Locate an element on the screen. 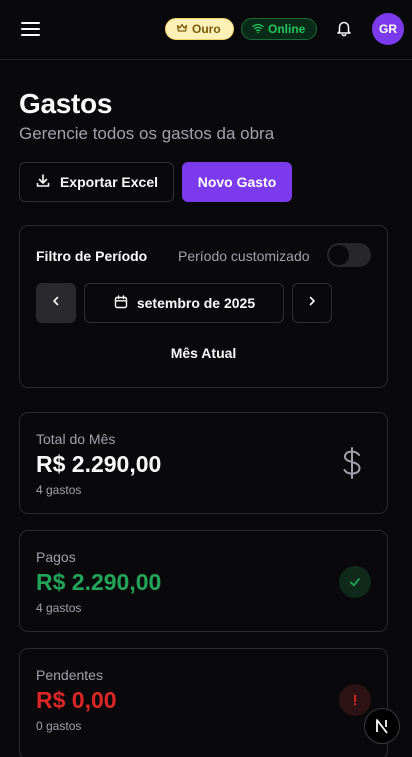  custom-period-label: Período customizado is located at coordinates (244, 256).